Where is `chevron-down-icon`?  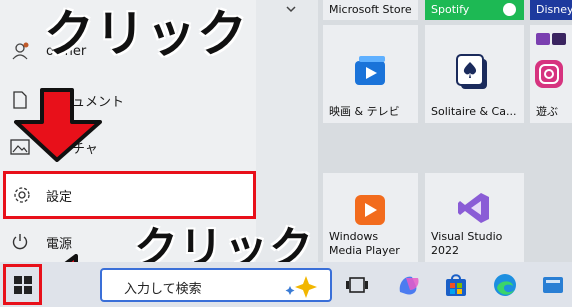 chevron-down-icon is located at coordinates (291, 9).